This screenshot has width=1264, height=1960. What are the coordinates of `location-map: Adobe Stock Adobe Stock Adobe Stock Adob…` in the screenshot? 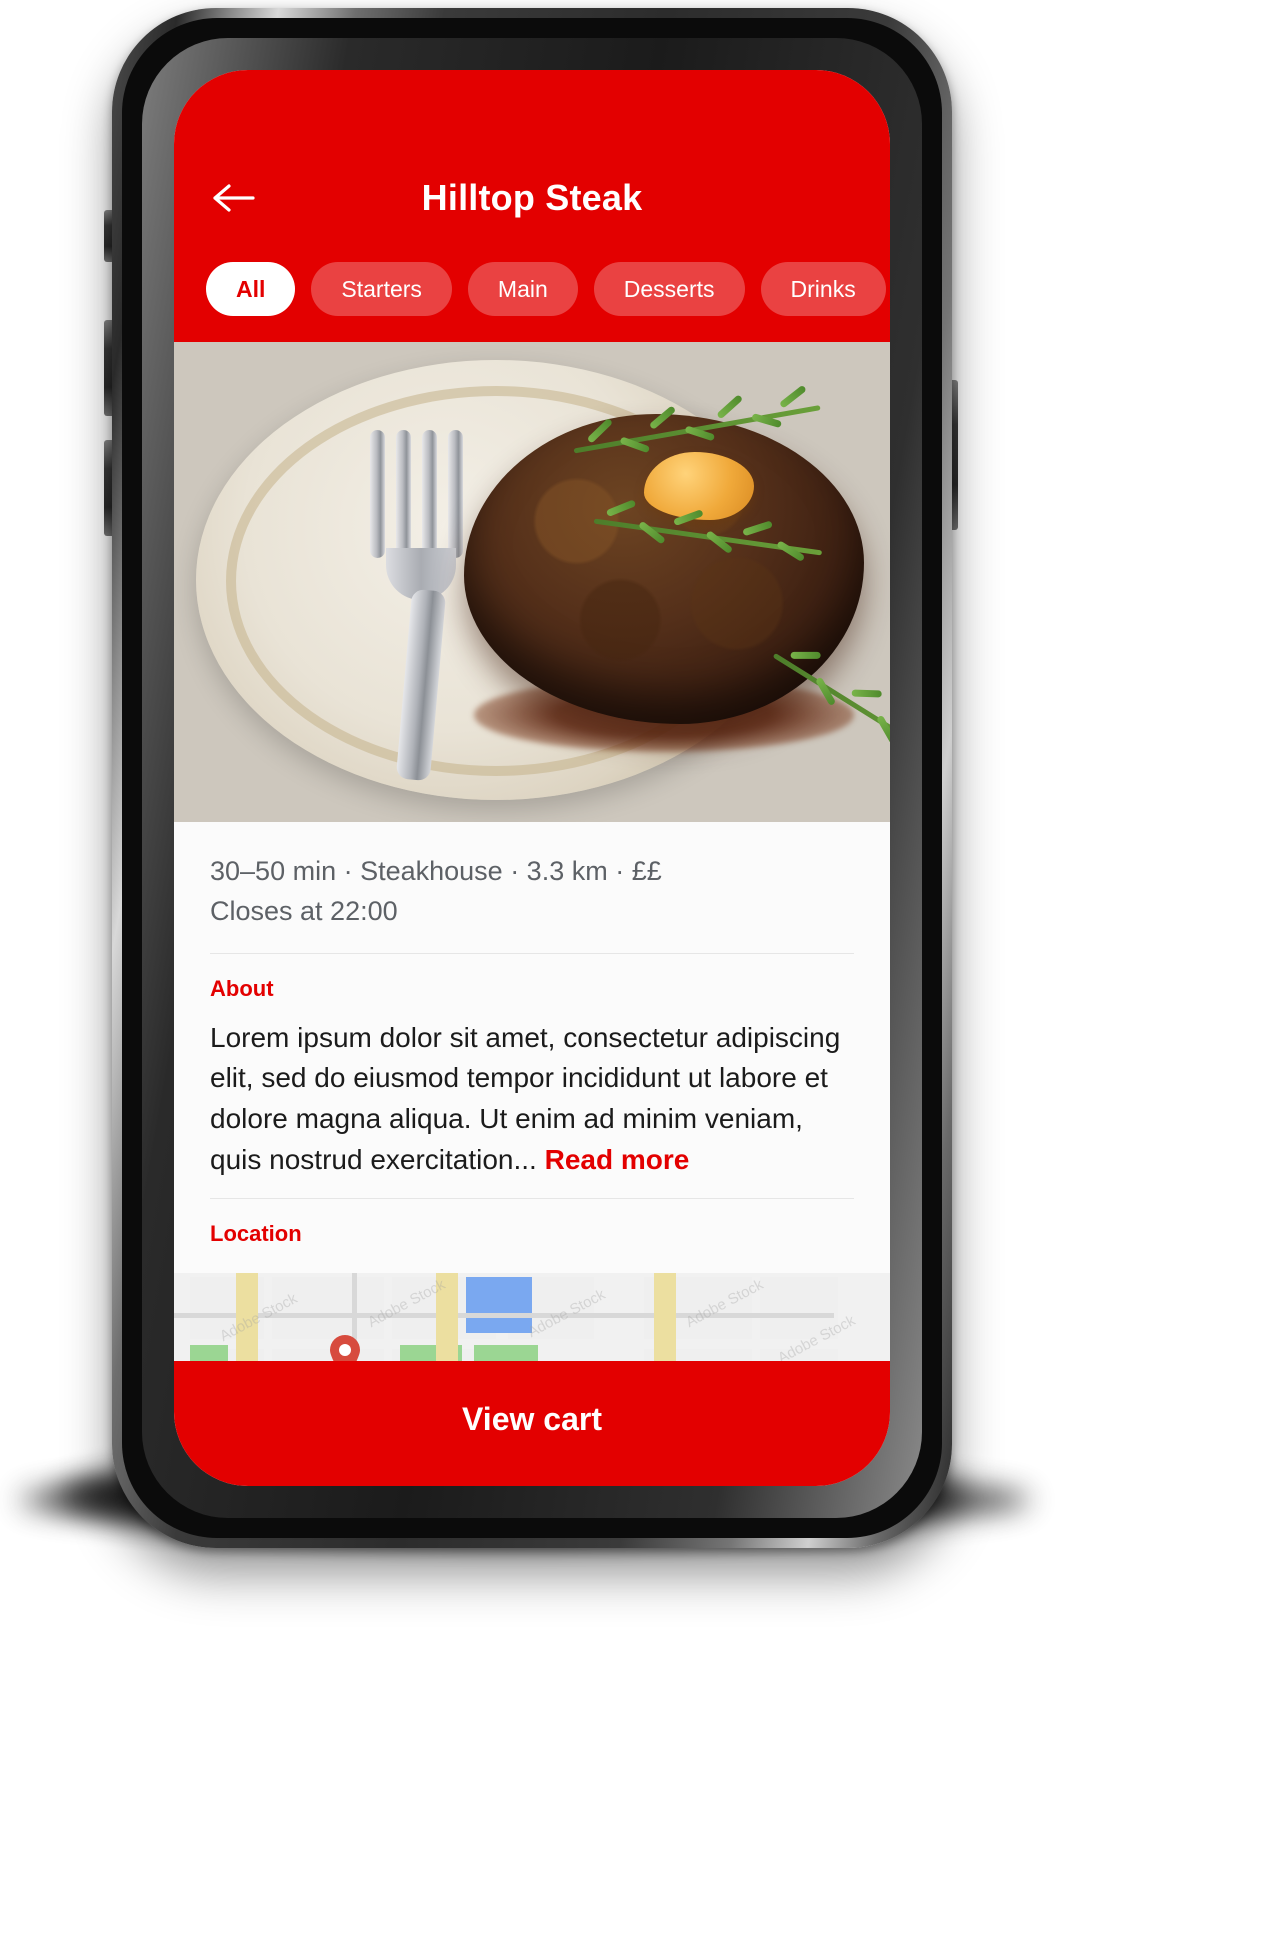 It's located at (532, 1317).